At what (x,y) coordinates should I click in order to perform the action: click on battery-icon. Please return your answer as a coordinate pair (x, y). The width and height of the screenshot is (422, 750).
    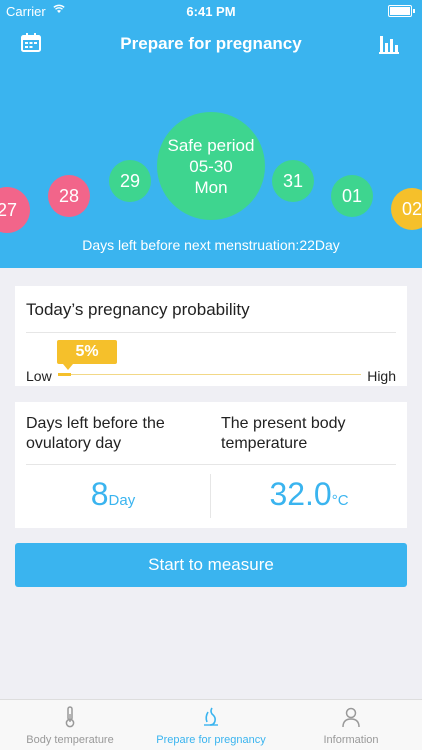
    Looking at the image, I should click on (401, 11).